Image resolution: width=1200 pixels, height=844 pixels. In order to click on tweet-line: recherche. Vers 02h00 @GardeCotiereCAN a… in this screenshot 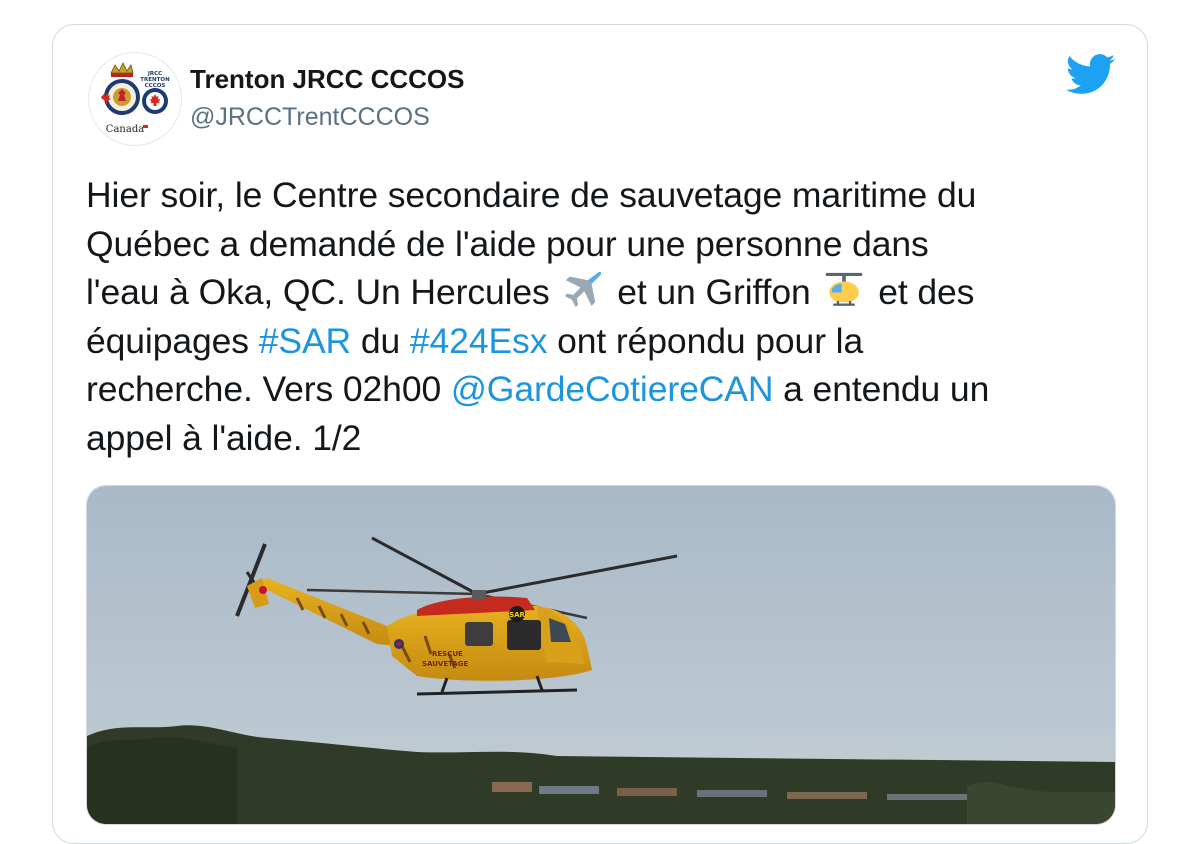, I will do `click(606, 389)`.